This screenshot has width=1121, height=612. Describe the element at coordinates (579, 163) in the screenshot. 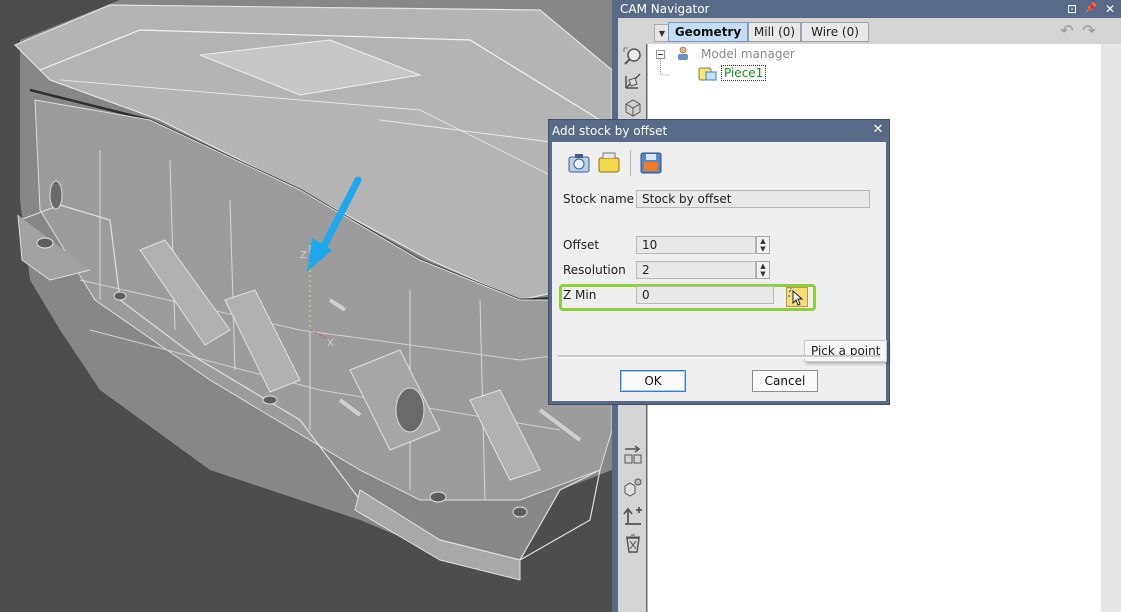

I see `camera-stock-icon` at that location.